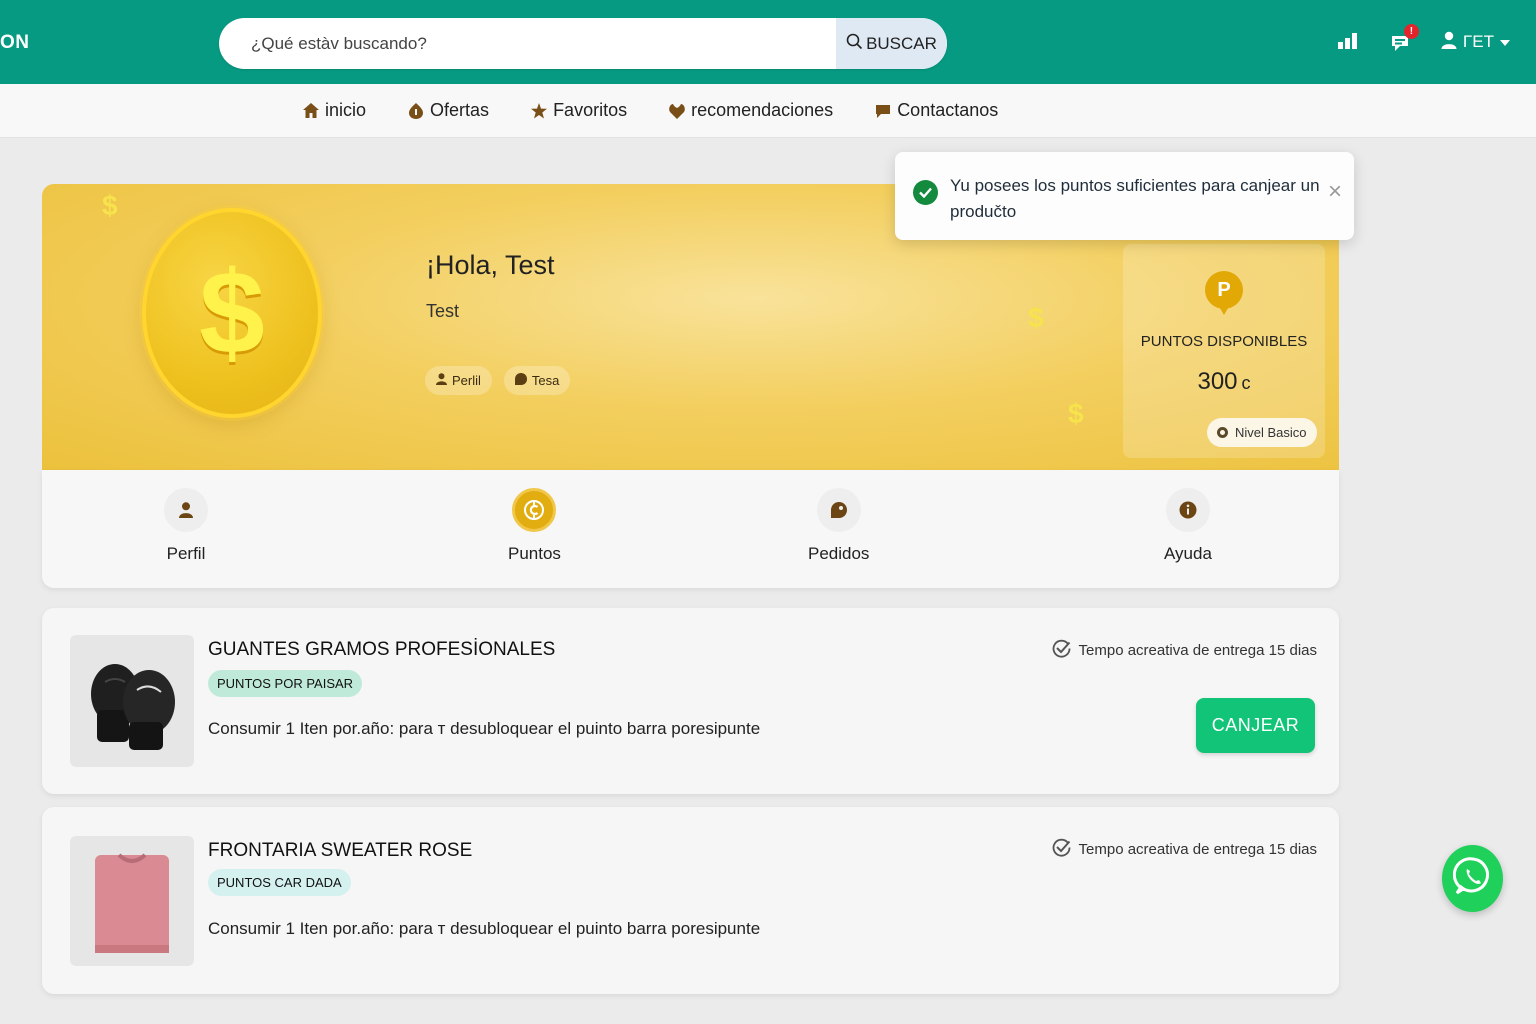  I want to click on coin-dollar-icon: $, so click(232, 313).